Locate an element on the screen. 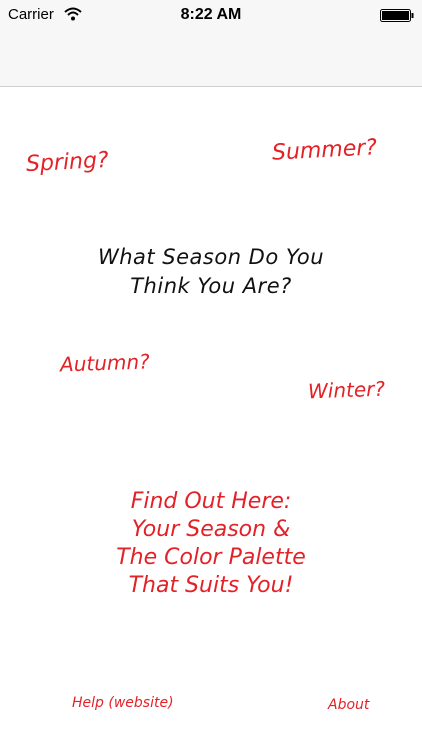  cta-line-4: That Suits You! is located at coordinates (211, 585).